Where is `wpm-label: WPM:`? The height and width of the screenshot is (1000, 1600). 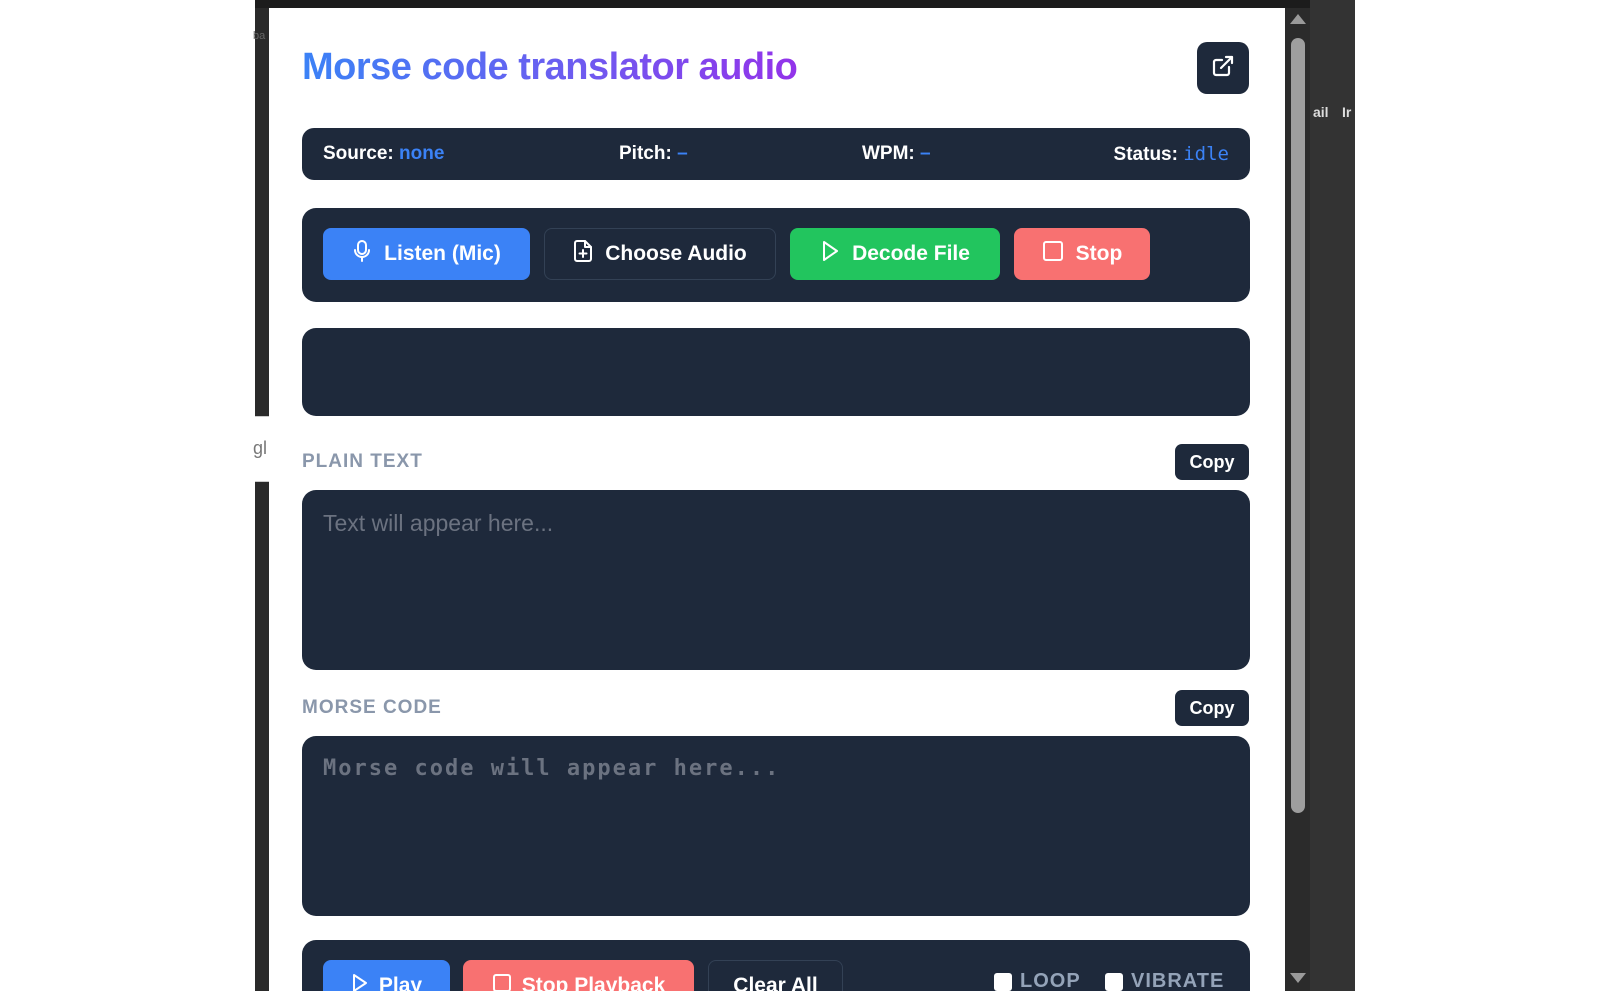 wpm-label: WPM: is located at coordinates (888, 153).